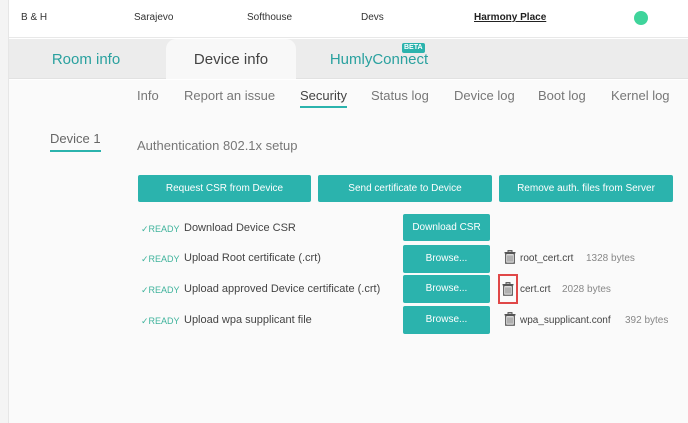 This screenshot has width=688, height=423. Describe the element at coordinates (405, 188) in the screenshot. I see `send-certificate-button: Send certificate to Device` at that location.